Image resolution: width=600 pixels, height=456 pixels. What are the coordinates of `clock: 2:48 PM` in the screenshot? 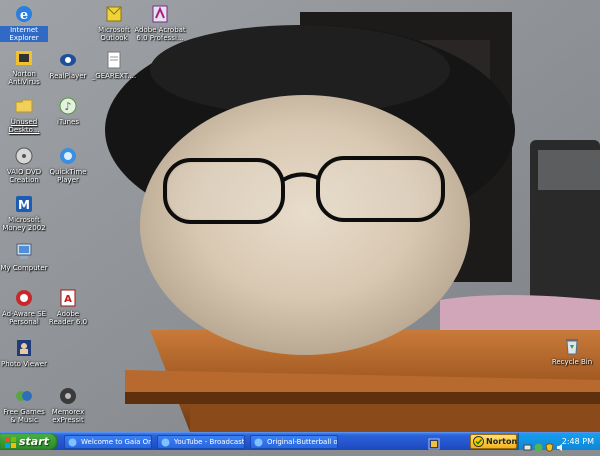 It's located at (578, 441).